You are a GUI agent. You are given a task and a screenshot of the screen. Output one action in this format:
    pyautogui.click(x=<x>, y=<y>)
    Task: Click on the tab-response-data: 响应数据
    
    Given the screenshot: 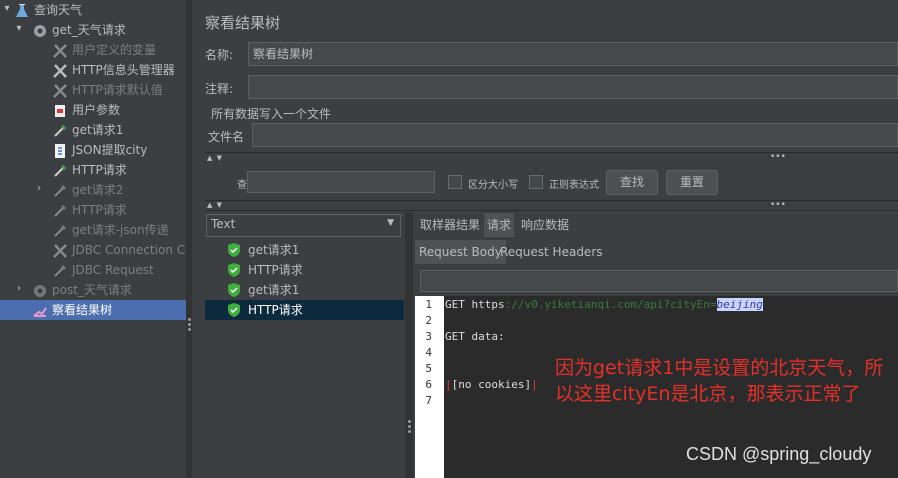 What is the action you would take?
    pyautogui.click(x=545, y=225)
    